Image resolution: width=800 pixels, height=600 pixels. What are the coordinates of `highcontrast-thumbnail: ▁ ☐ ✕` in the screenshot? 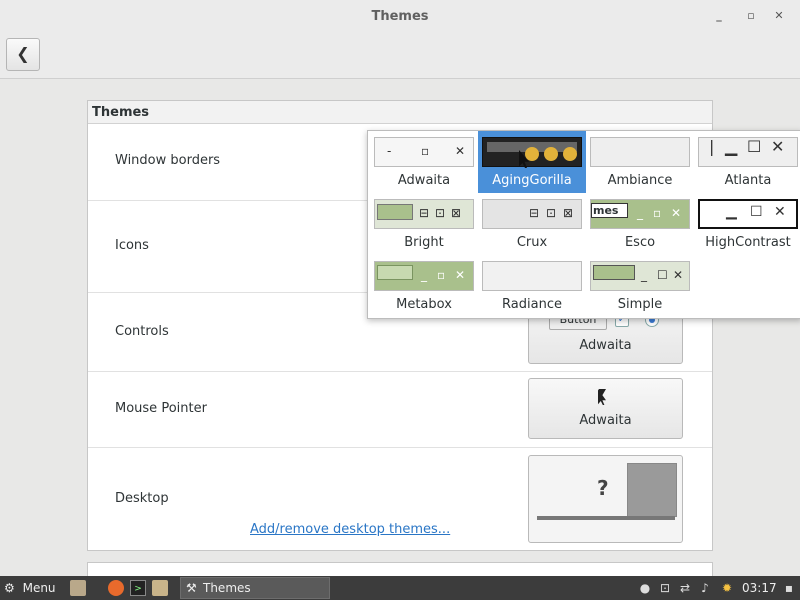 It's located at (748, 214).